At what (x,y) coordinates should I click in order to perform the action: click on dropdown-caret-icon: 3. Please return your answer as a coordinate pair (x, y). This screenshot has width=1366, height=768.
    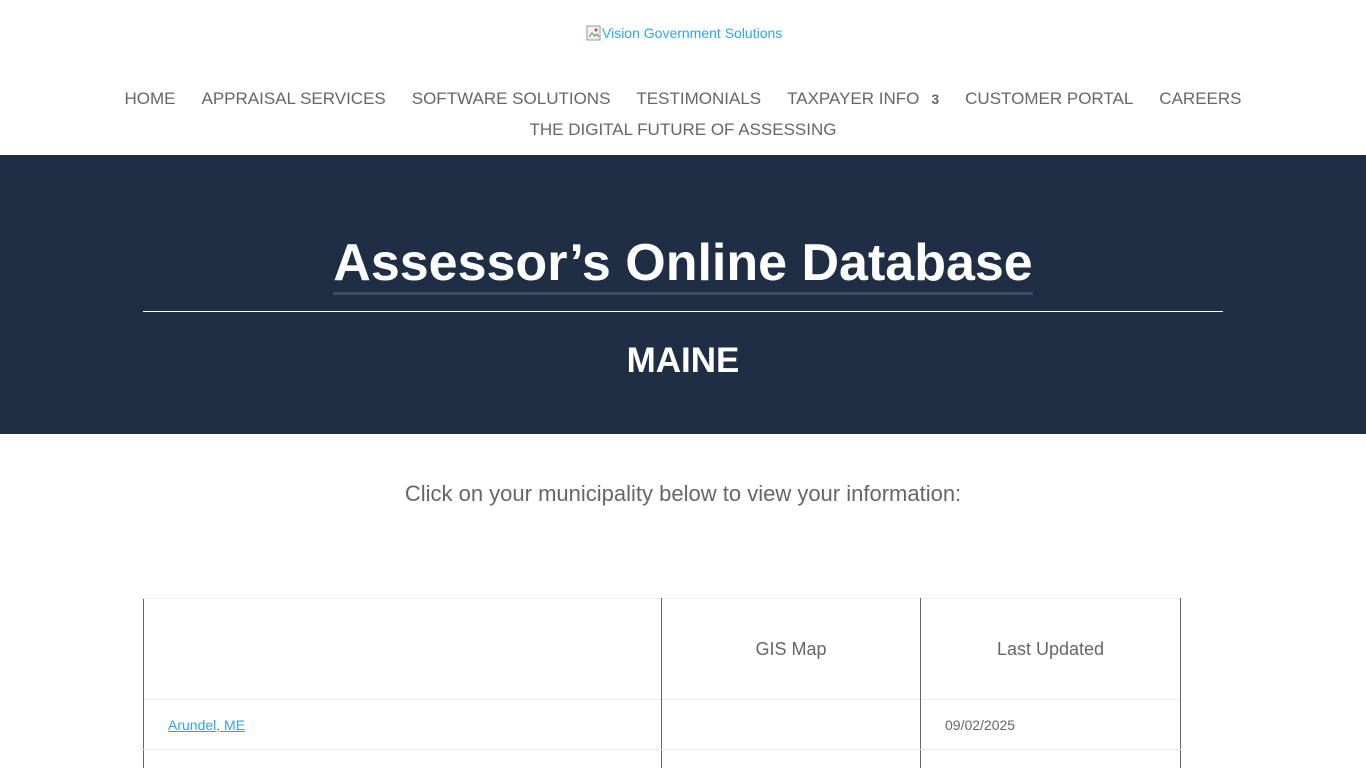
    Looking at the image, I should click on (935, 99).